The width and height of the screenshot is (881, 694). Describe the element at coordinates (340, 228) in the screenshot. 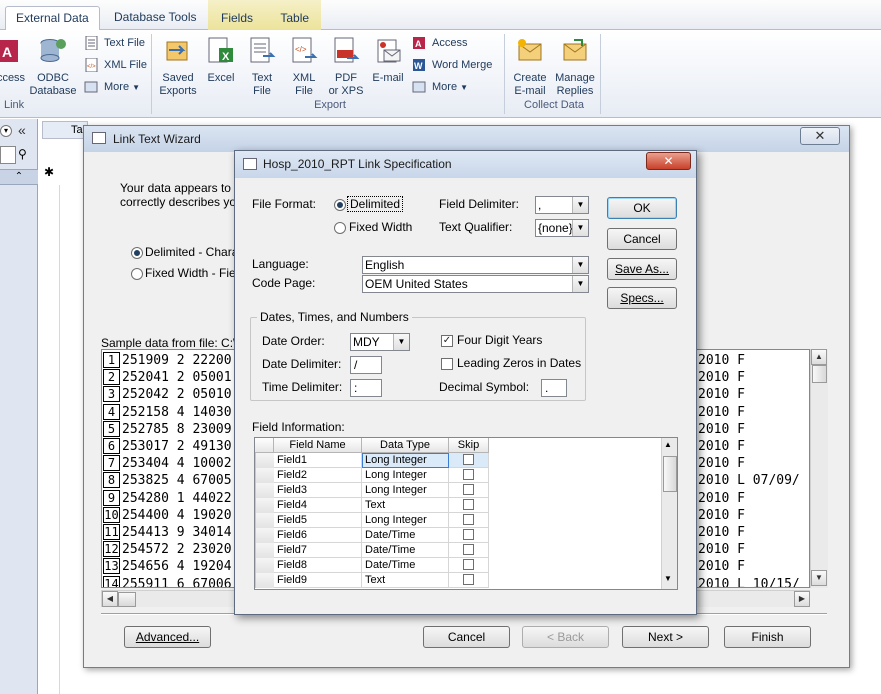

I see `fixed-width-radio` at that location.